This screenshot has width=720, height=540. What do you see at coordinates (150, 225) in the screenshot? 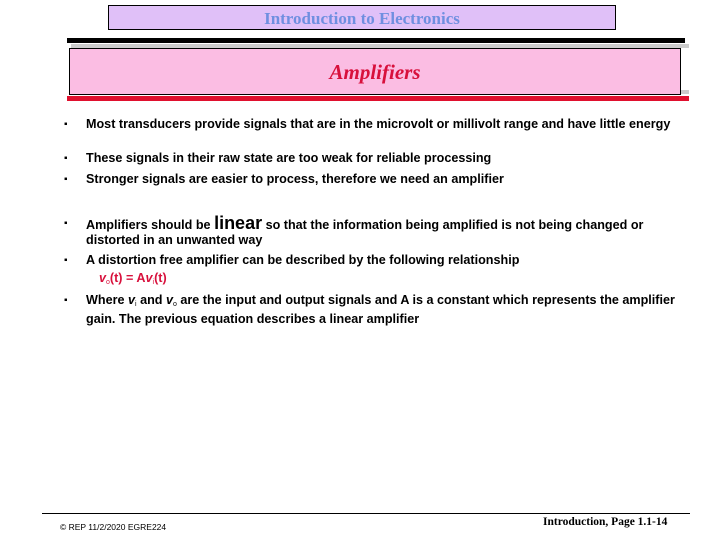
I see `bullet-text-before: Amplifiers should be` at bounding box center [150, 225].